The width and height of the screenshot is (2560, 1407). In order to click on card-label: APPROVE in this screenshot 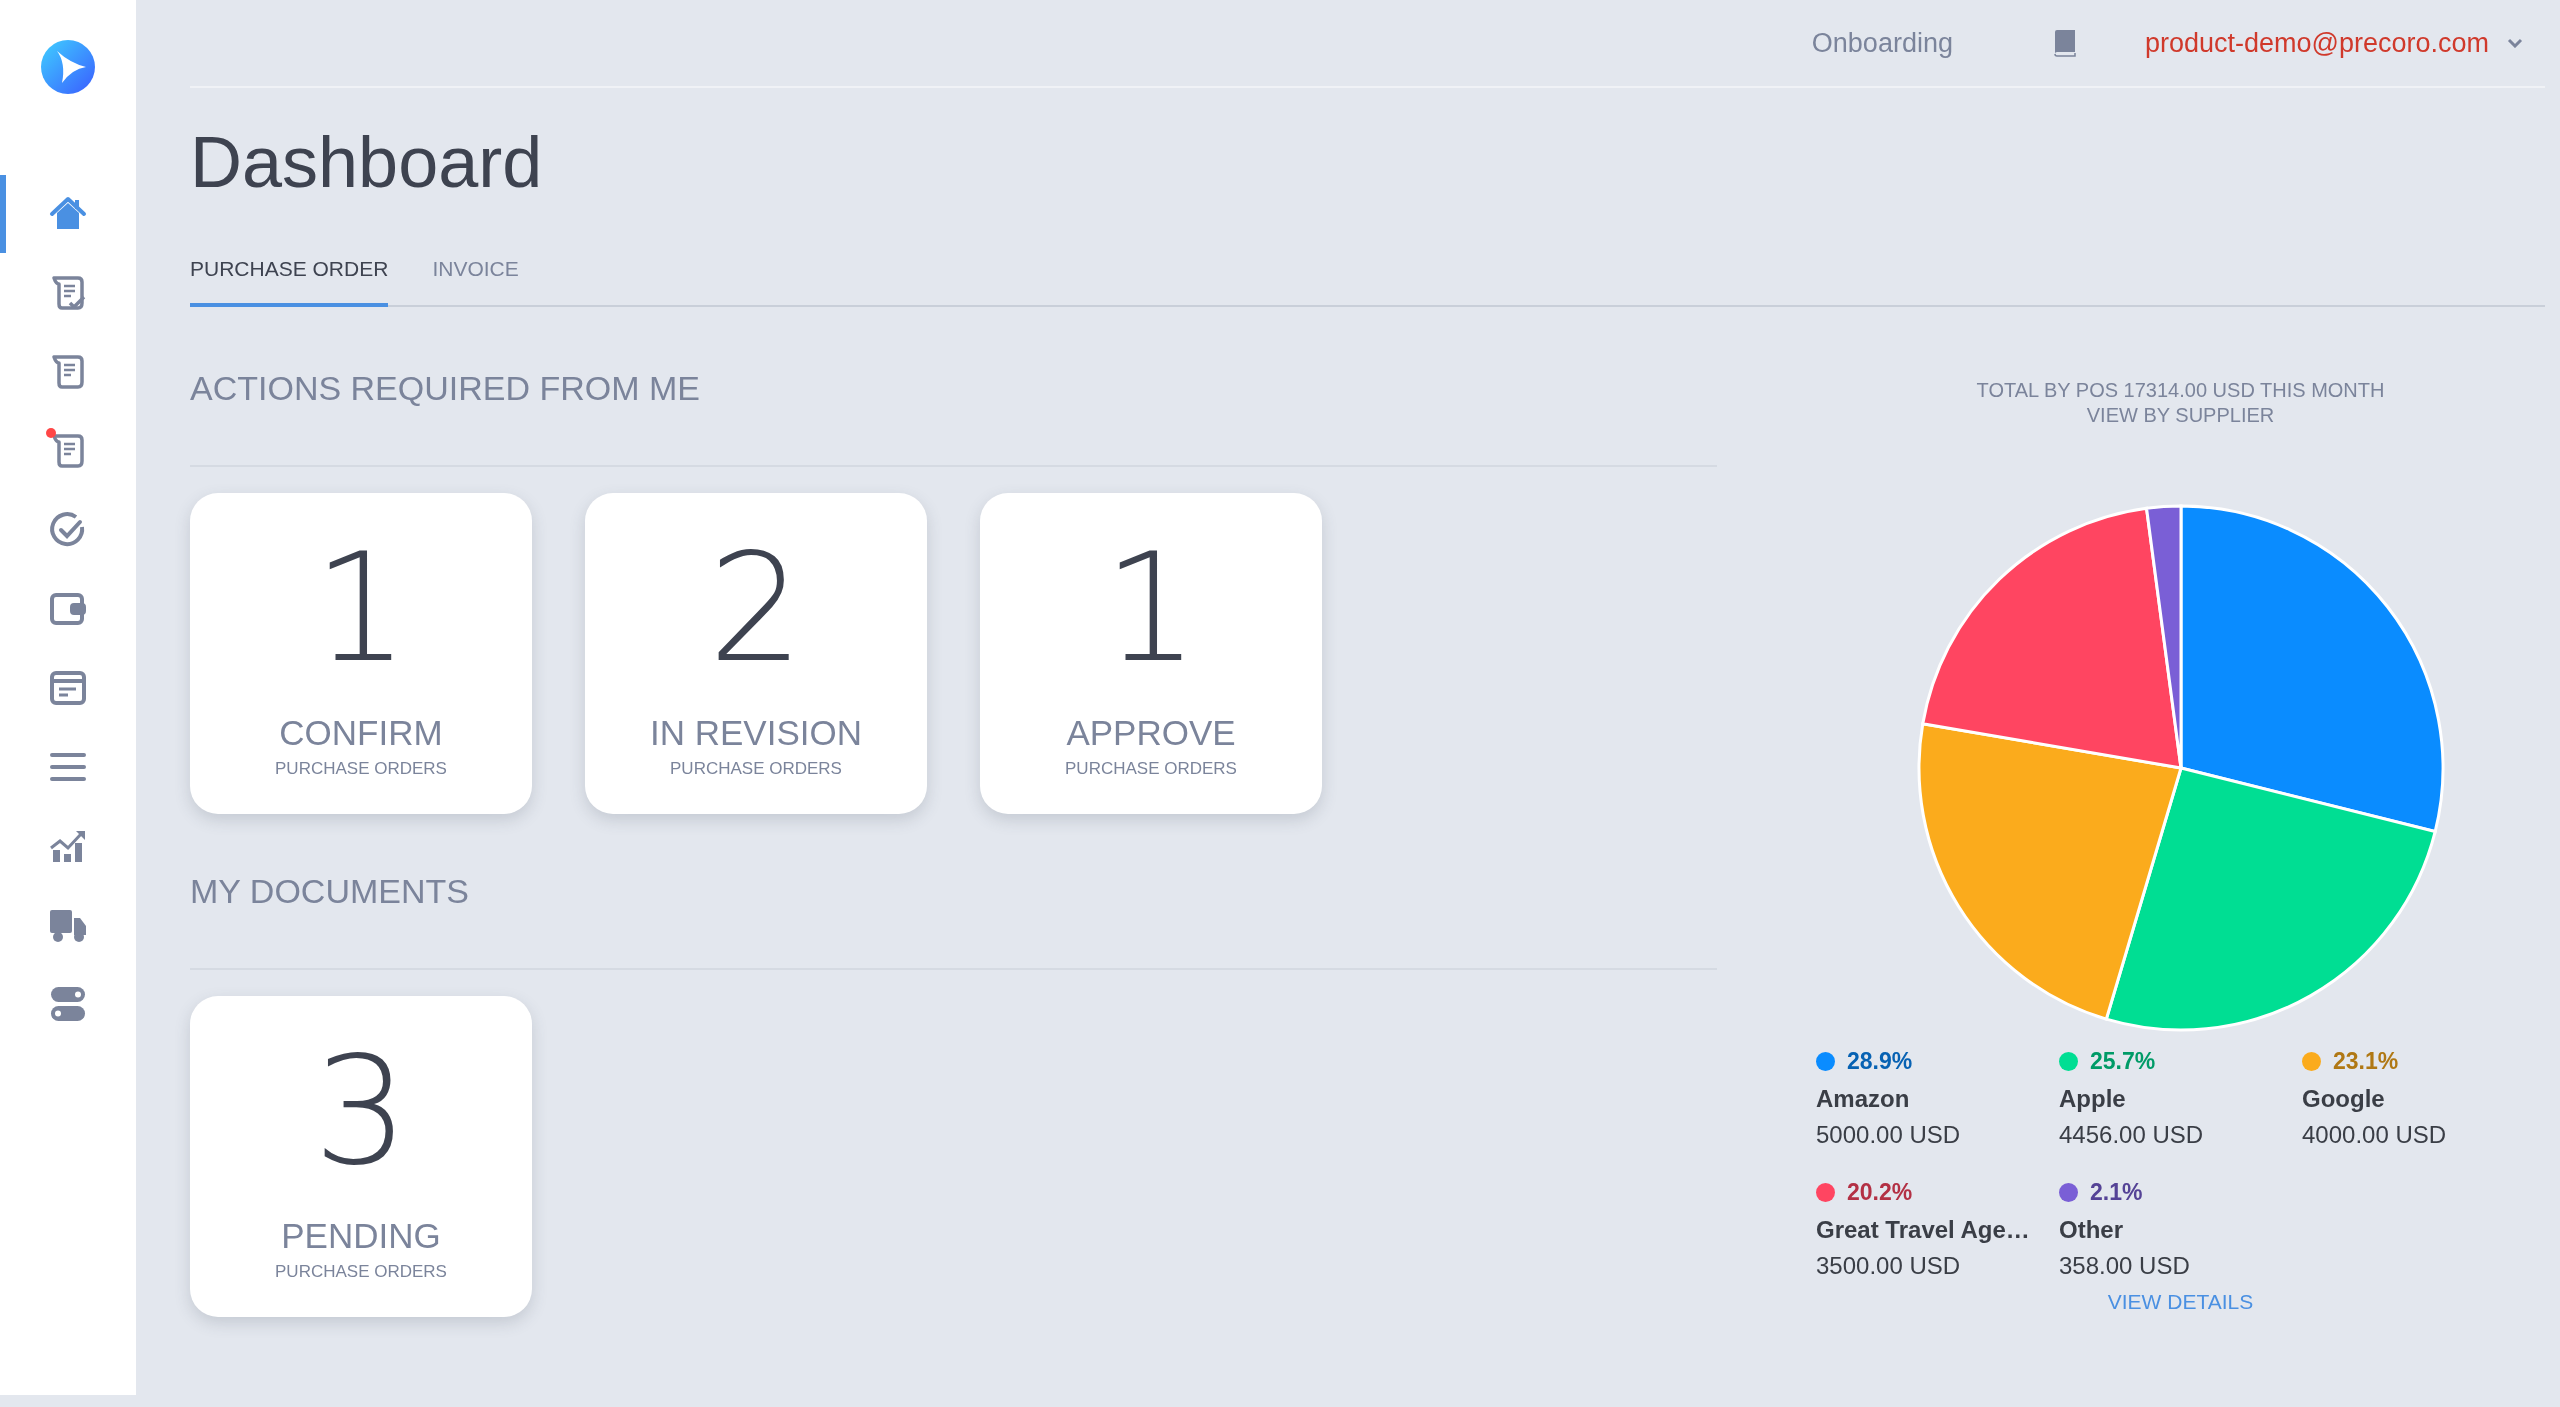, I will do `click(1151, 733)`.